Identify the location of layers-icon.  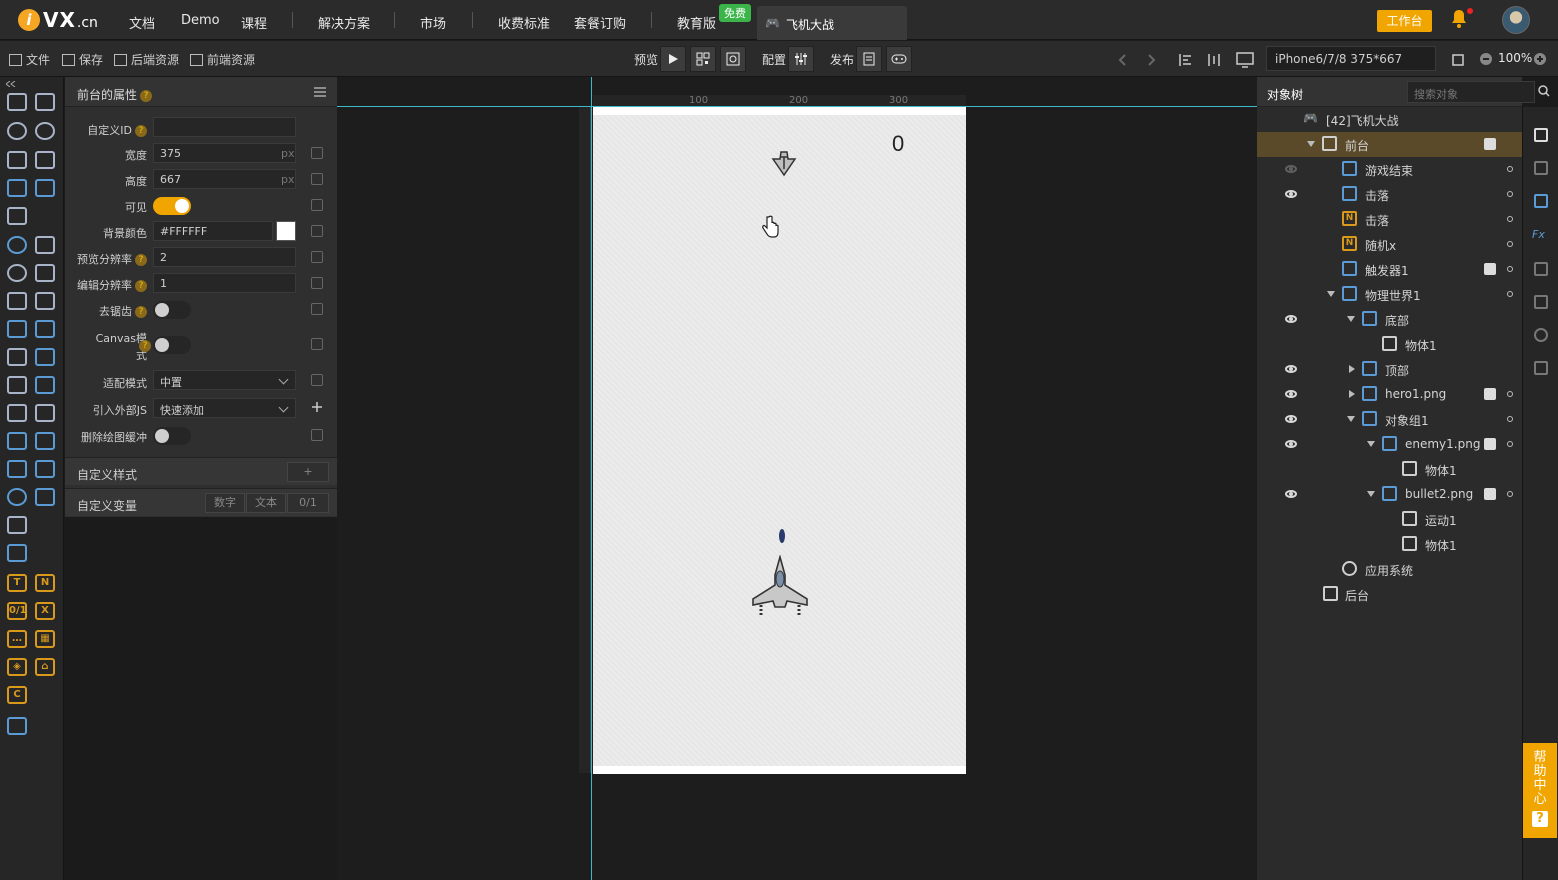
(1541, 168).